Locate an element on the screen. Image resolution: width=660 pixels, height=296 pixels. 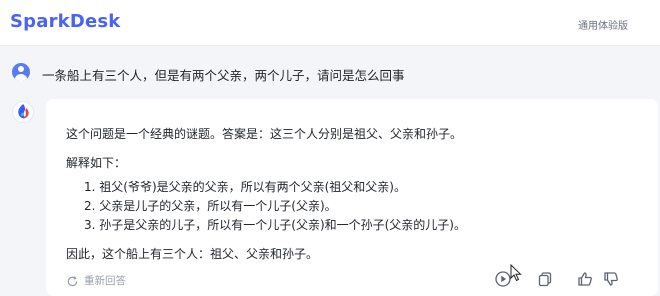
mouse-cursor-icon is located at coordinates (517, 272).